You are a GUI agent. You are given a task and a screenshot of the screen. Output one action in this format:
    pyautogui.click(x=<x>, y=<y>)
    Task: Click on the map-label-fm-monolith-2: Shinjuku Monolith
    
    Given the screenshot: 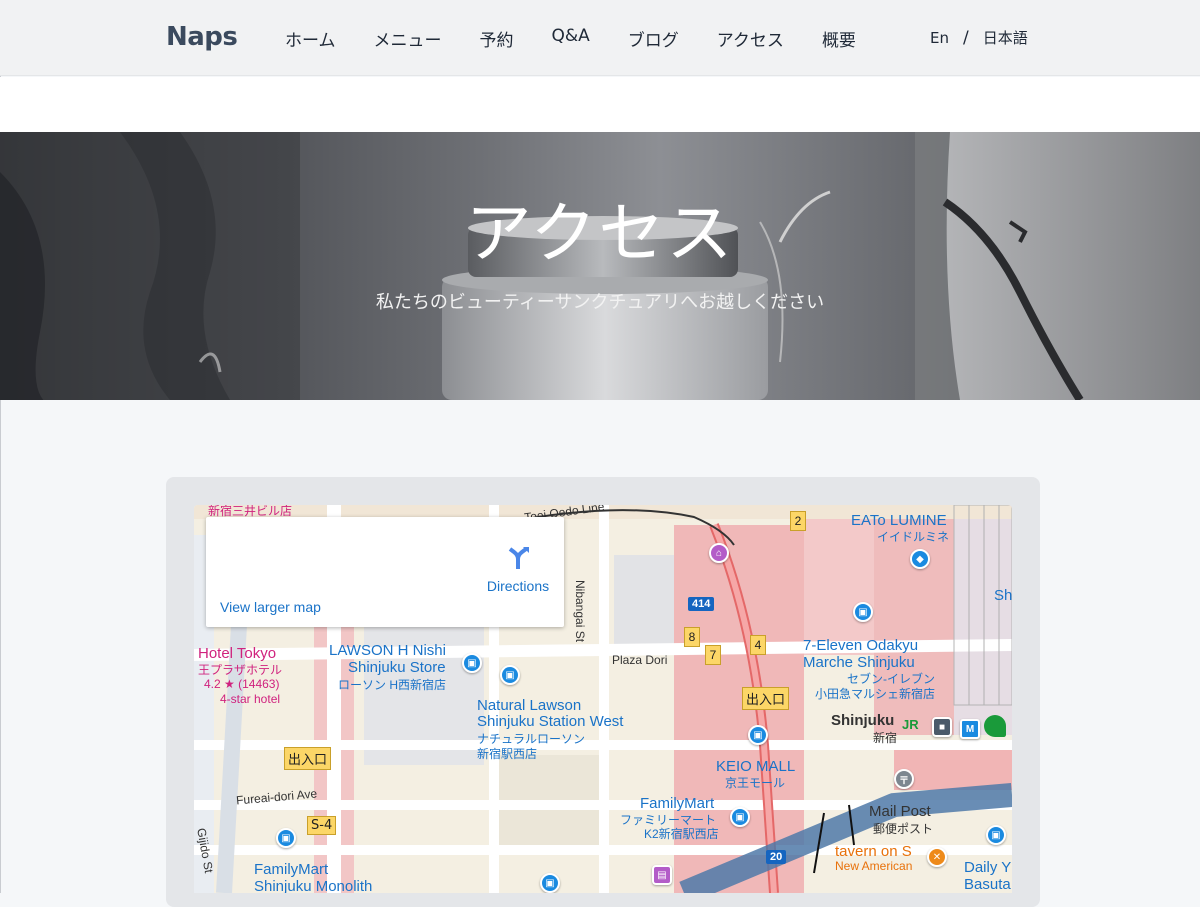 What is the action you would take?
    pyautogui.click(x=313, y=885)
    